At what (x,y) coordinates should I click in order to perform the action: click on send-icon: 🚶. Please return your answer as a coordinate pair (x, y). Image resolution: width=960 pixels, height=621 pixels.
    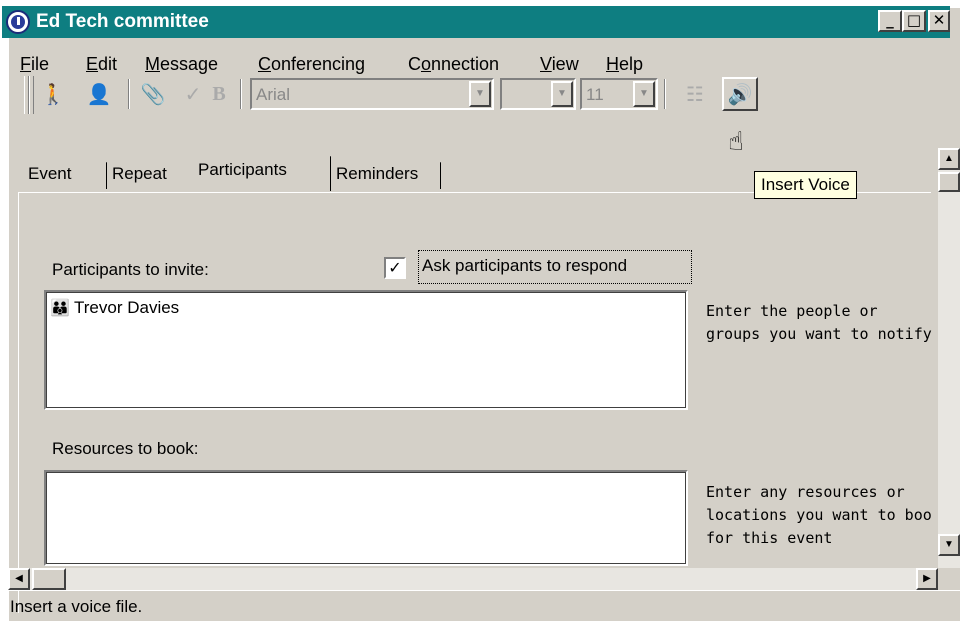
    Looking at the image, I should click on (53, 94).